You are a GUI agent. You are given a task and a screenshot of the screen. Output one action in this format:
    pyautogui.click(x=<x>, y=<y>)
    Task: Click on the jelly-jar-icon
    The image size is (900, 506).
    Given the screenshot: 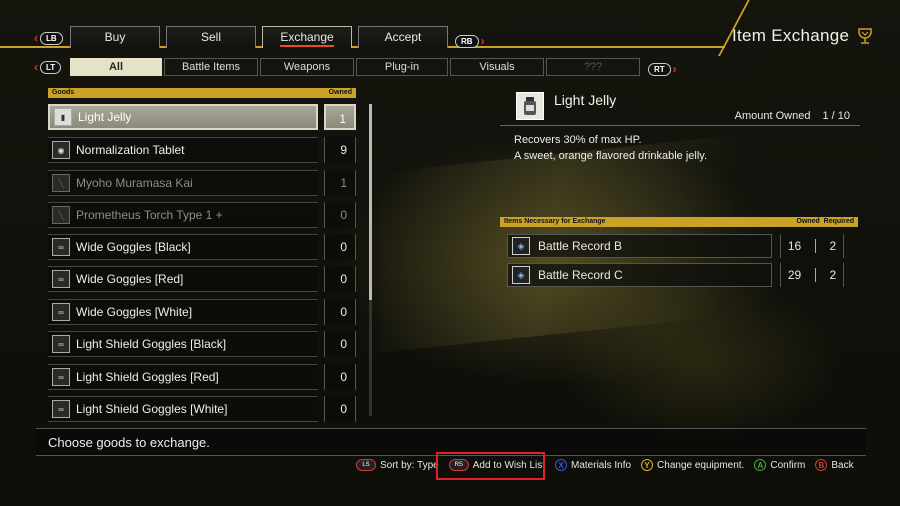 What is the action you would take?
    pyautogui.click(x=530, y=106)
    